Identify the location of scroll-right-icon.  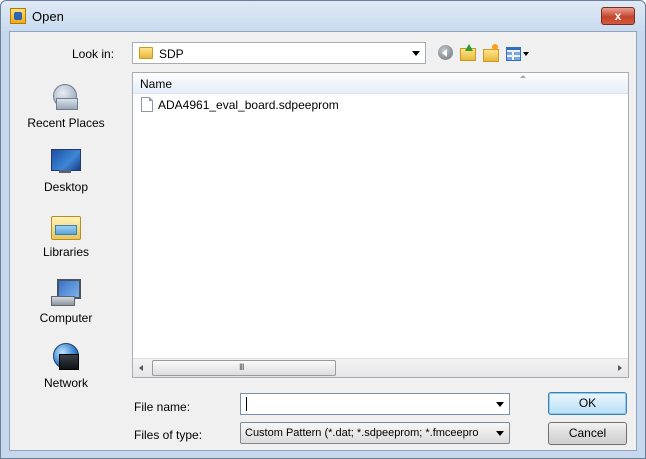
(619, 368).